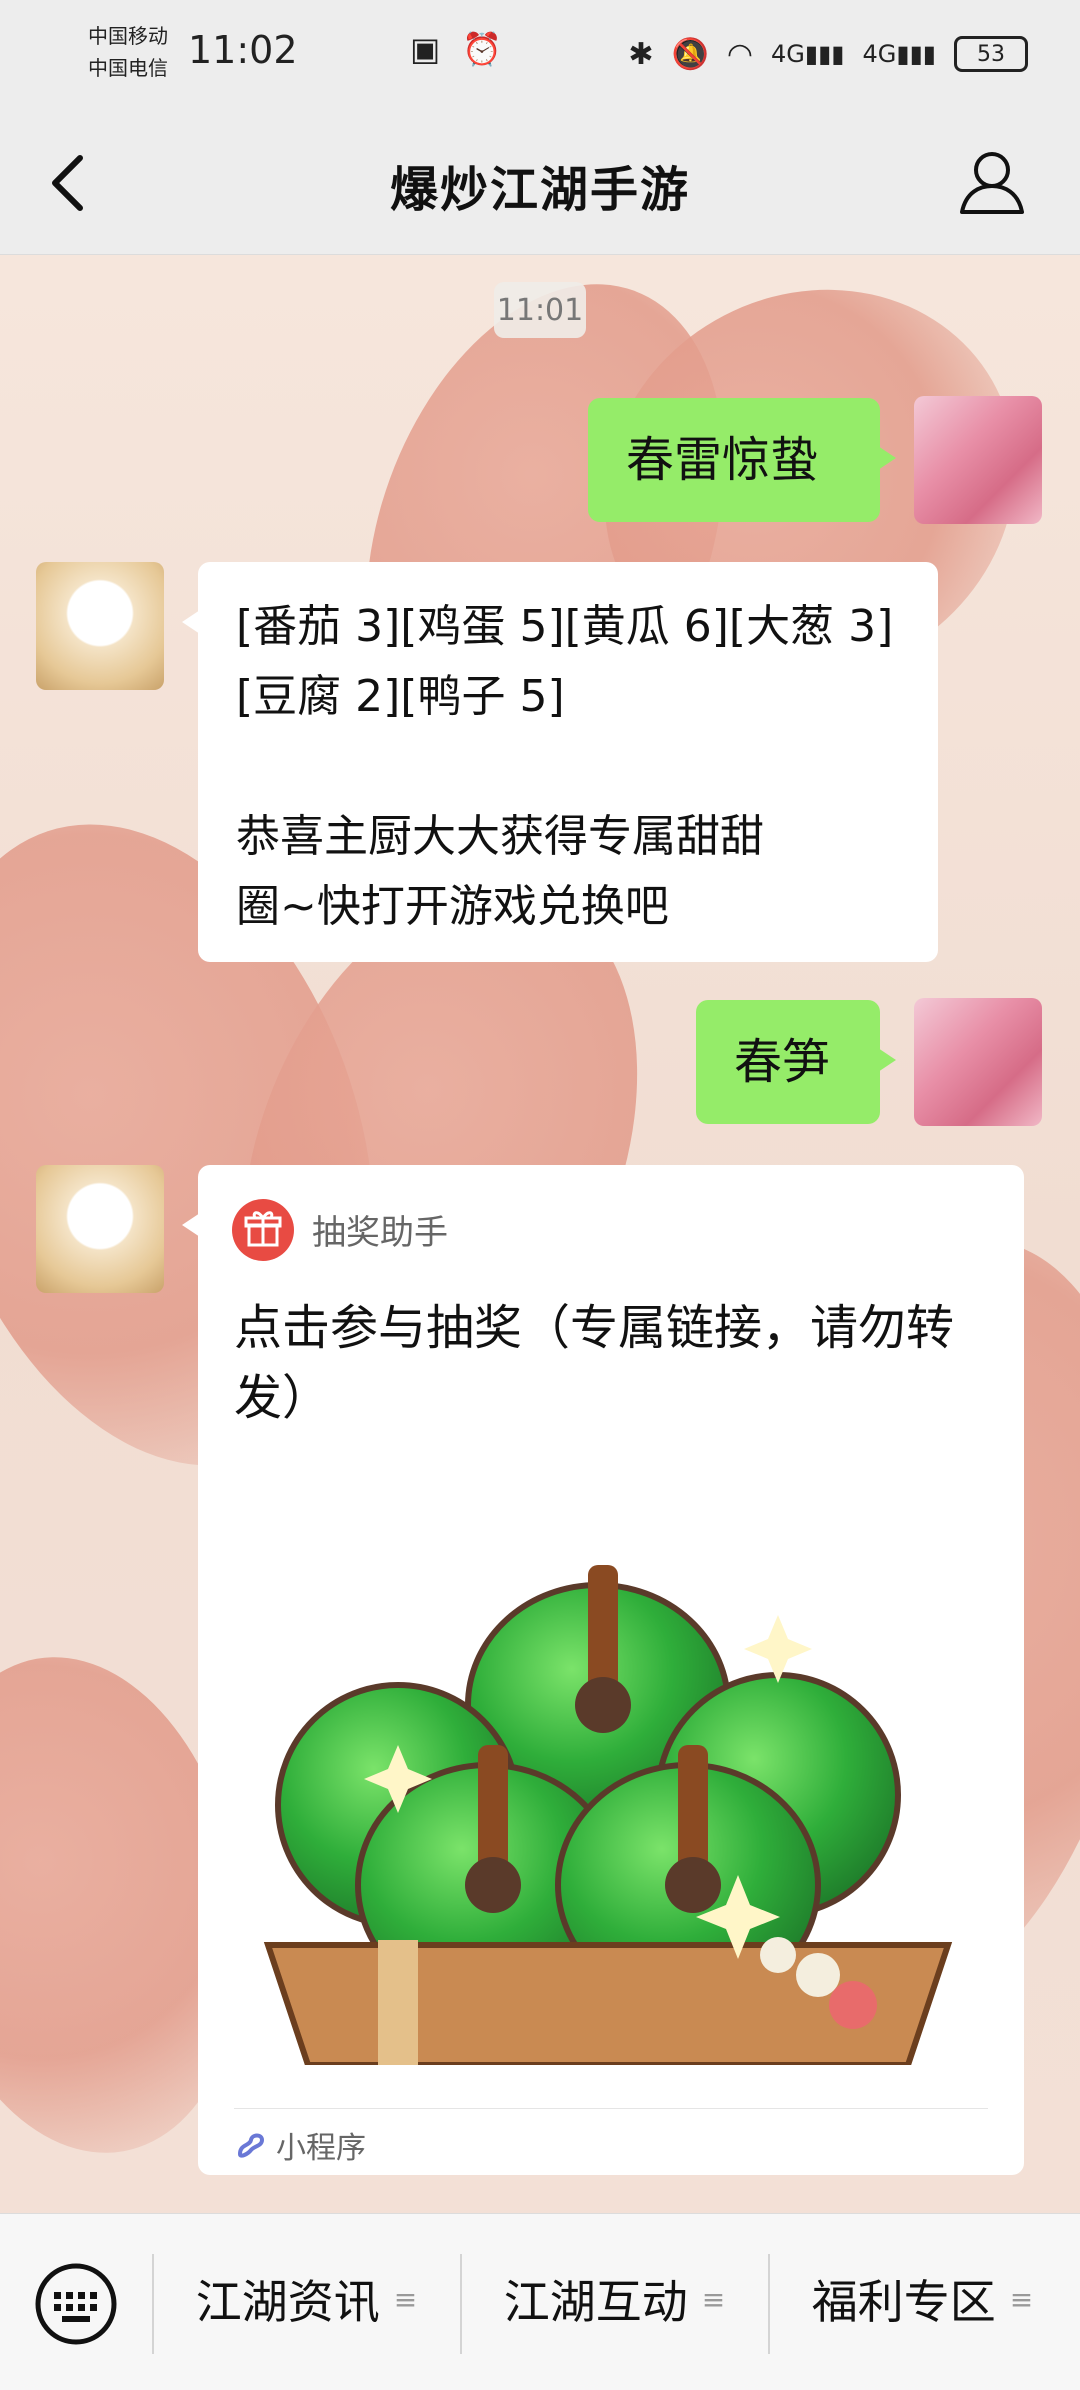 The height and width of the screenshot is (2390, 1080). Describe the element at coordinates (380, 1233) in the screenshot. I see `card-app-name: 抽奖助手` at that location.